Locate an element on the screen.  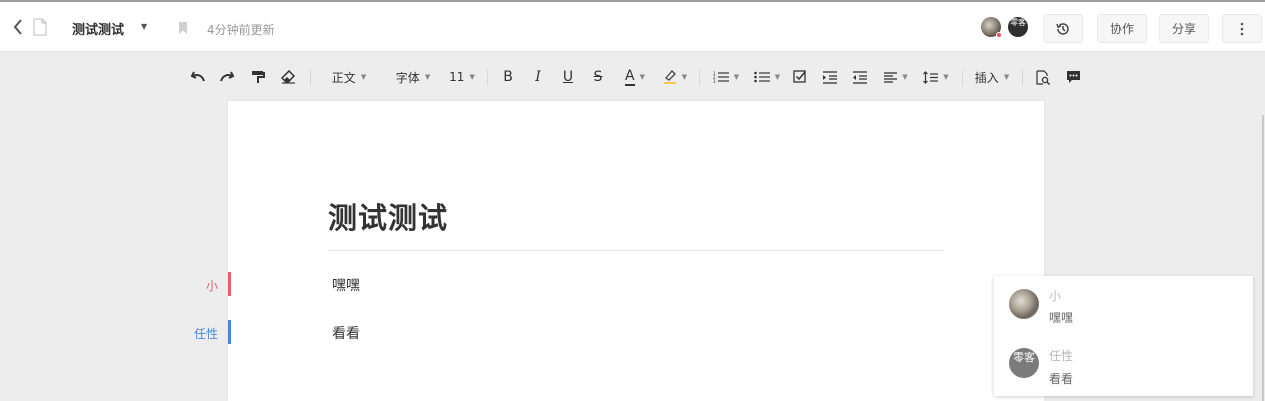
bullet-list-icon is located at coordinates (761, 77).